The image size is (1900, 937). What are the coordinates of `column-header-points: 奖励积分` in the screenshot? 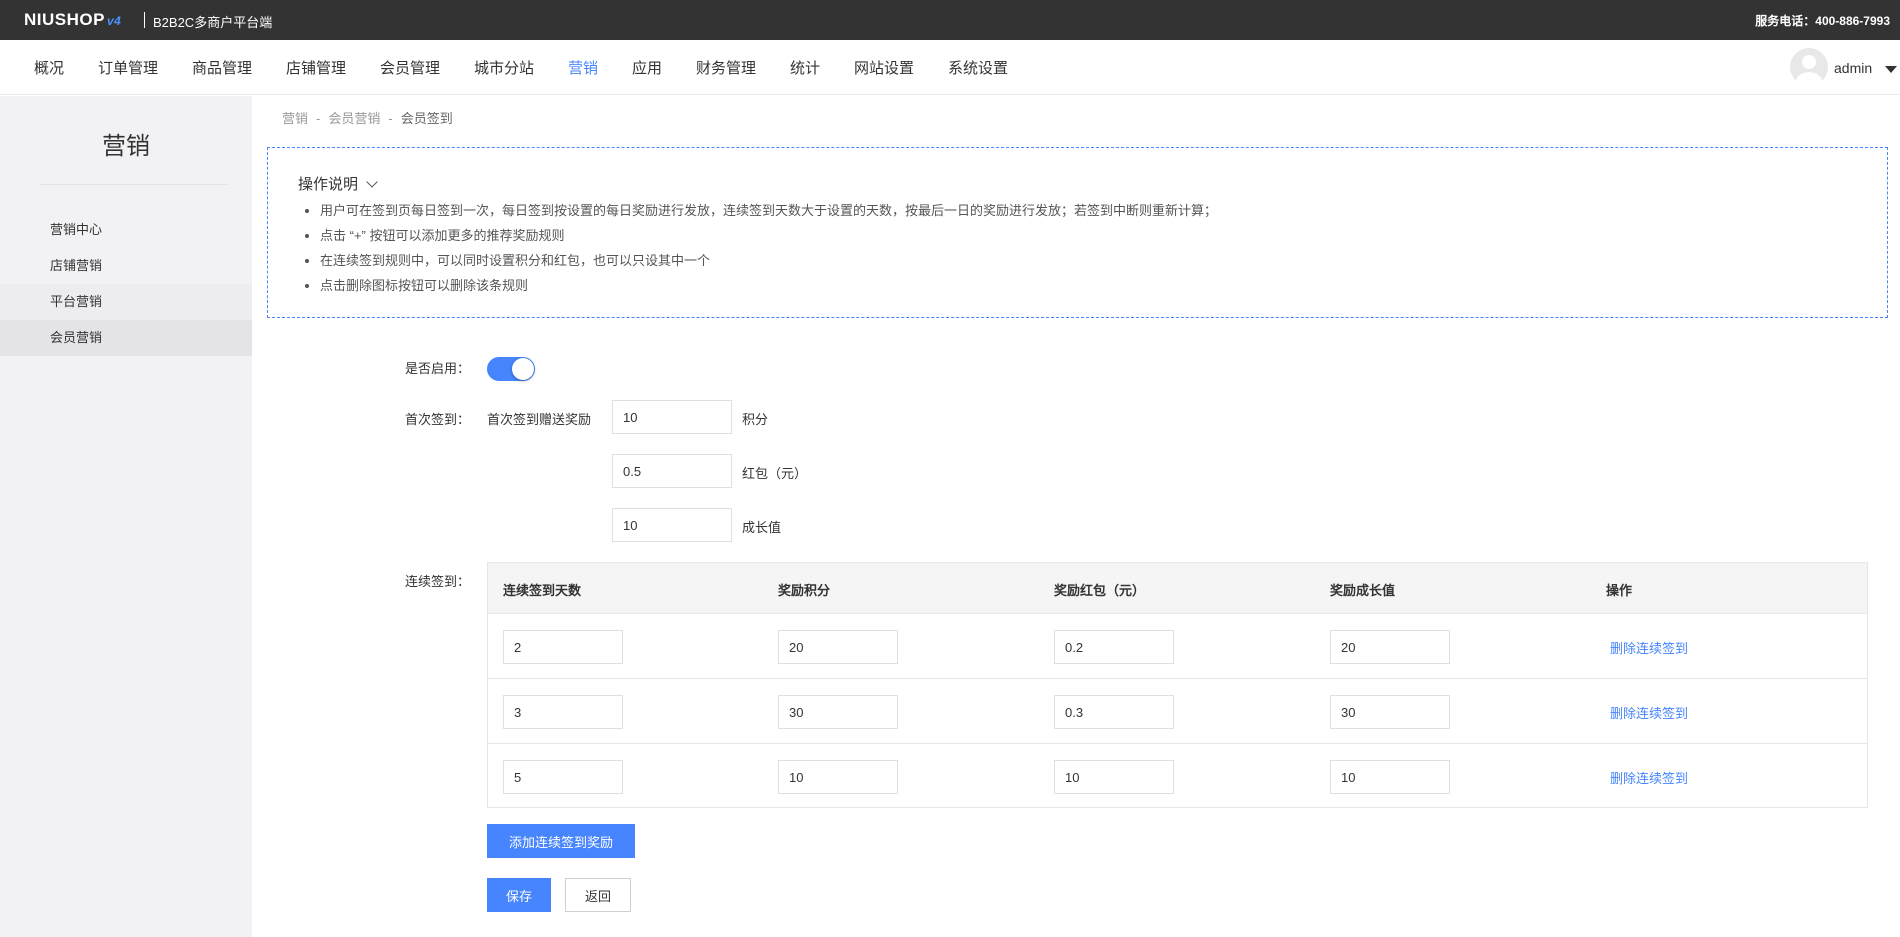 It's located at (804, 590).